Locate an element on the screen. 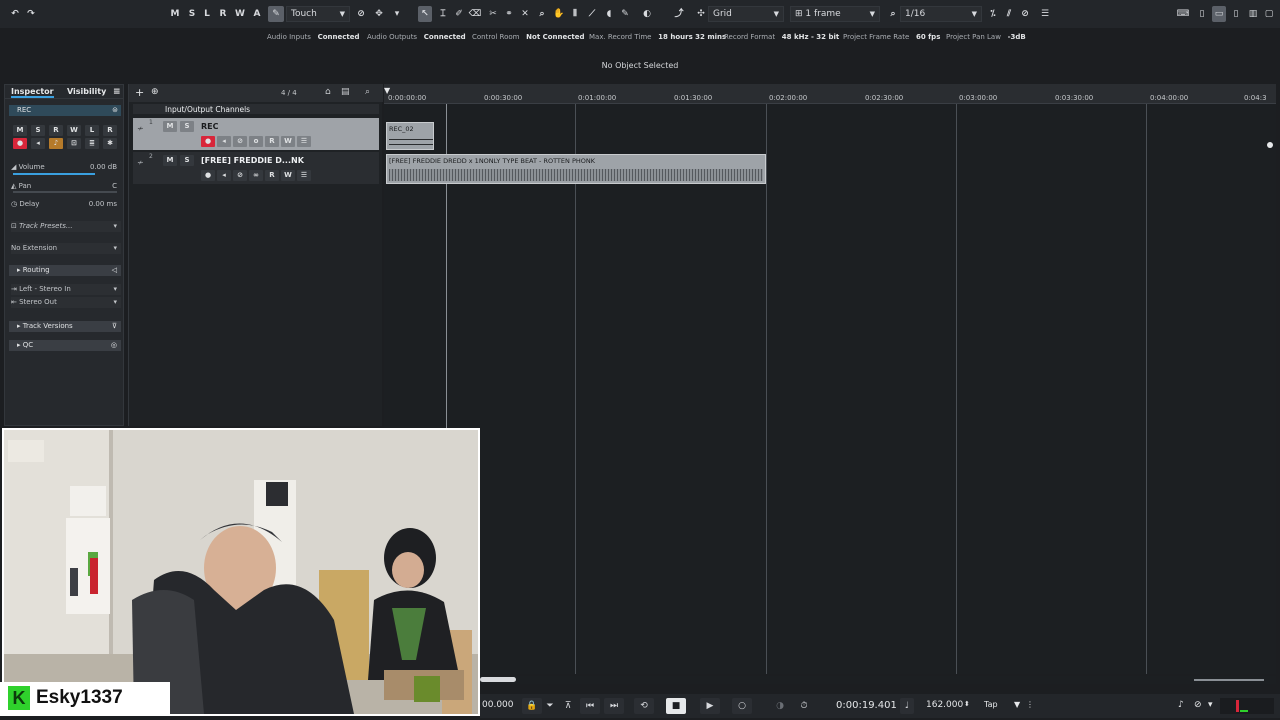  tab-inspector: Inspector is located at coordinates (32, 92).